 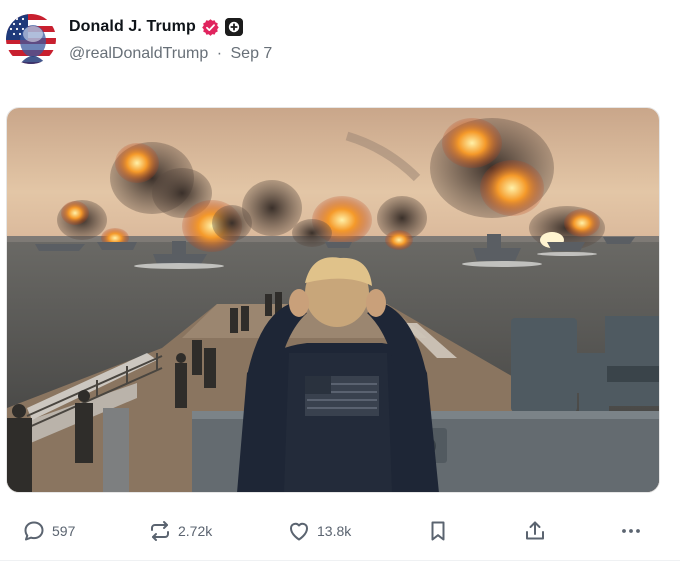 What do you see at coordinates (233, 27) in the screenshot?
I see `plus-badge-icon` at bounding box center [233, 27].